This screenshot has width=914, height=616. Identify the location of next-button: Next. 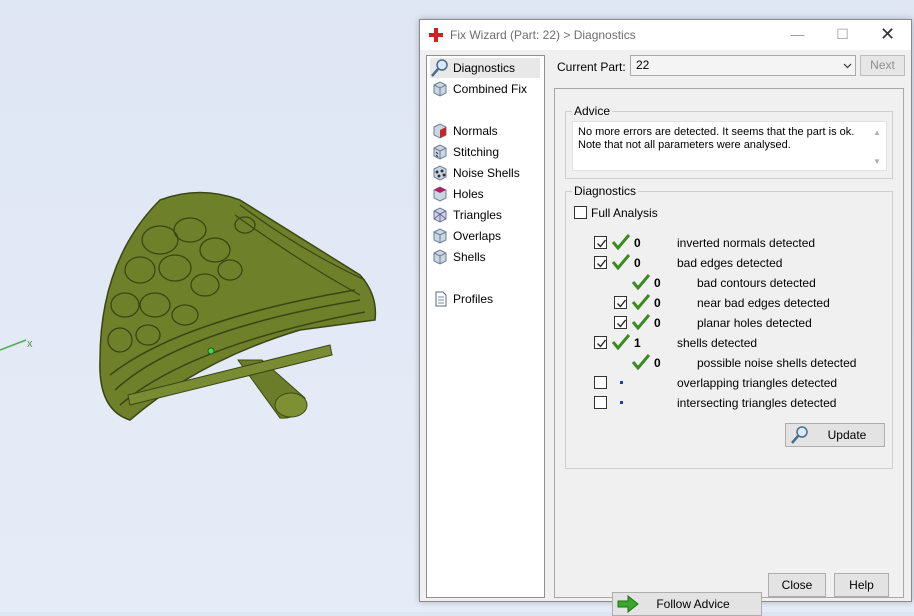
(882, 65).